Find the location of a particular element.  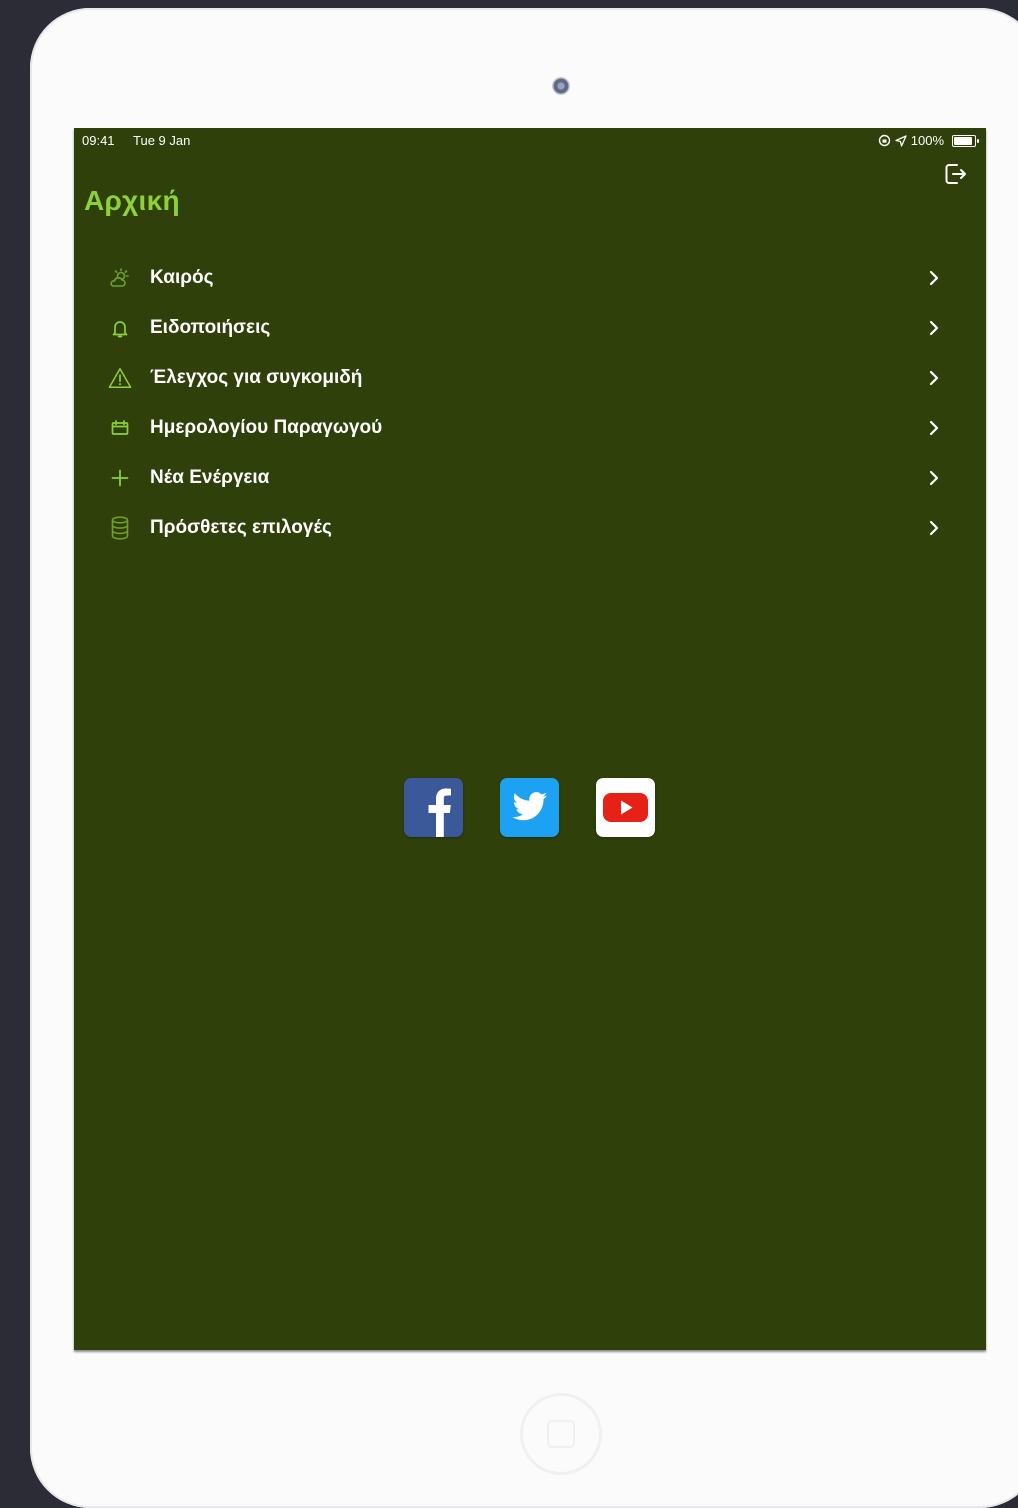

menu-item-label: Νέα Ενέργεια is located at coordinates (210, 477).